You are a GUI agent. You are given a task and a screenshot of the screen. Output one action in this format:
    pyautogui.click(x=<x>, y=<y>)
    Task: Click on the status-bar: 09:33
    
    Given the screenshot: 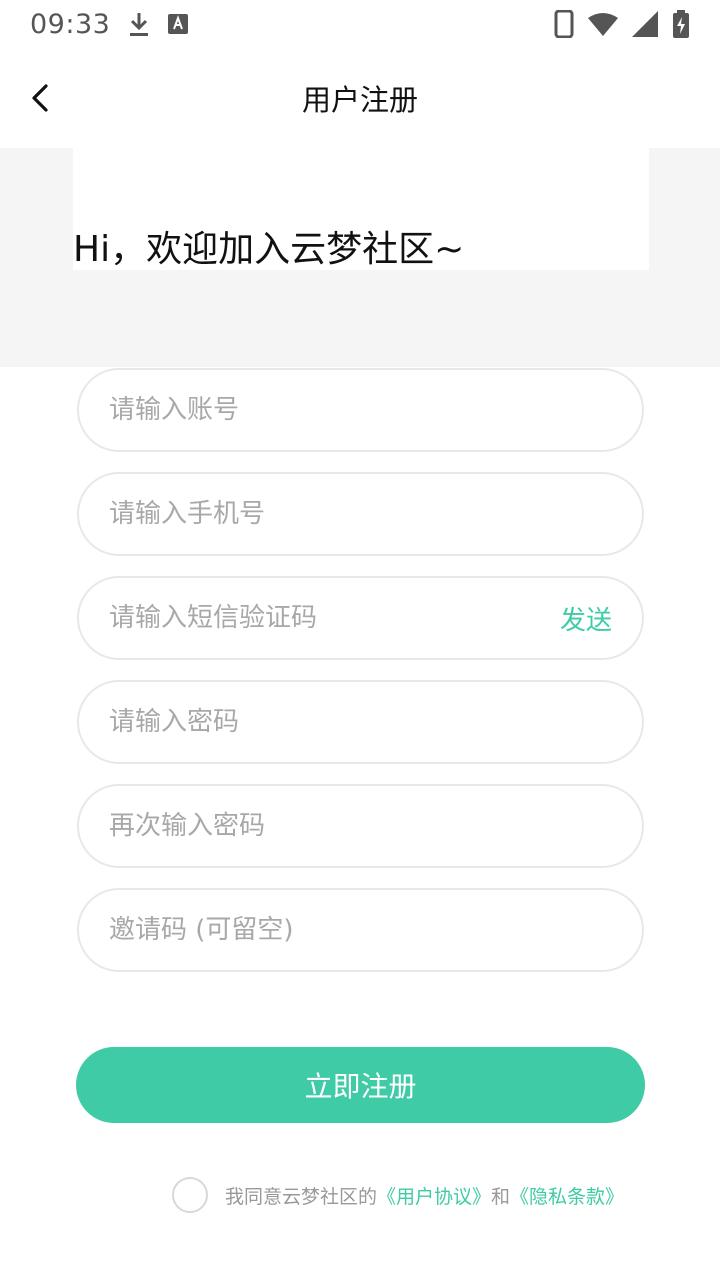 What is the action you would take?
    pyautogui.click(x=360, y=24)
    